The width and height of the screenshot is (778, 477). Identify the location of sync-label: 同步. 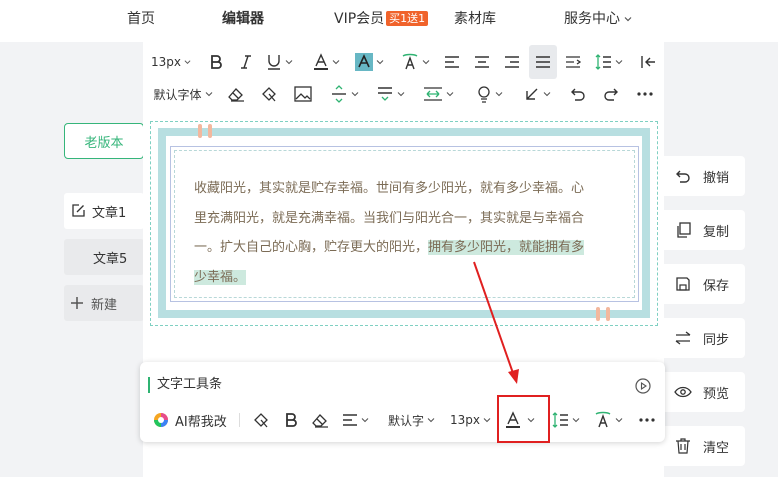
(716, 340).